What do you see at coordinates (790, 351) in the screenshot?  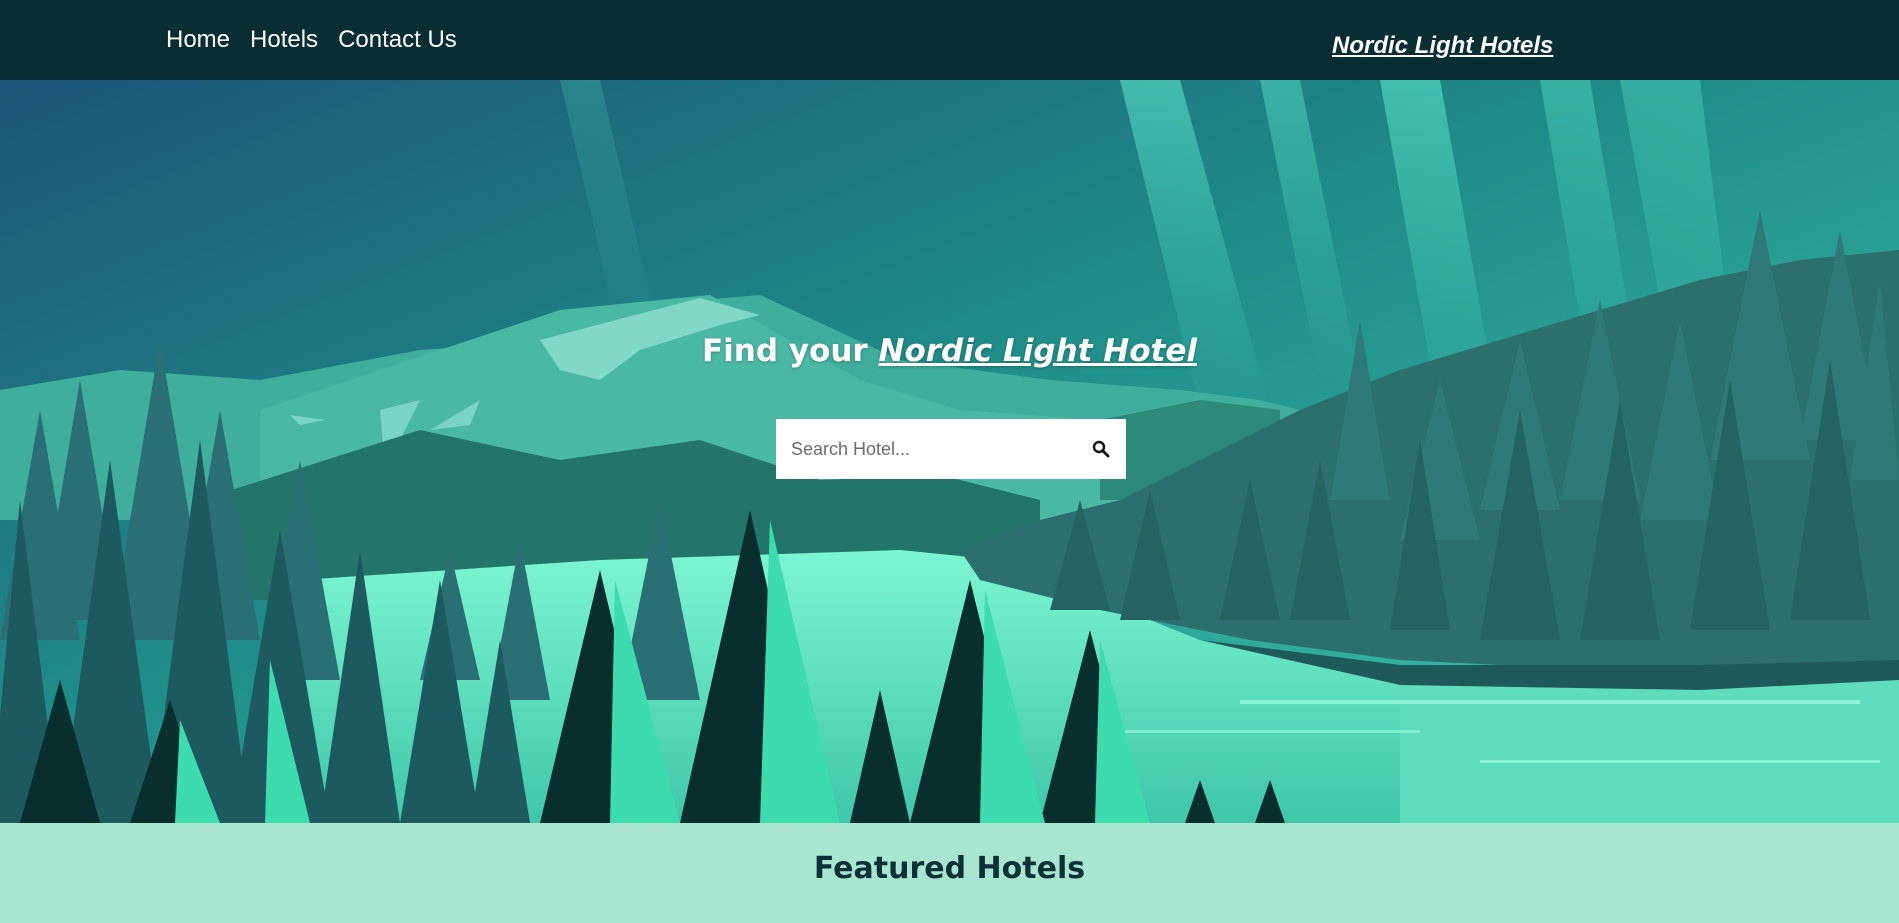 I see `hero-title-prefix: Find your` at bounding box center [790, 351].